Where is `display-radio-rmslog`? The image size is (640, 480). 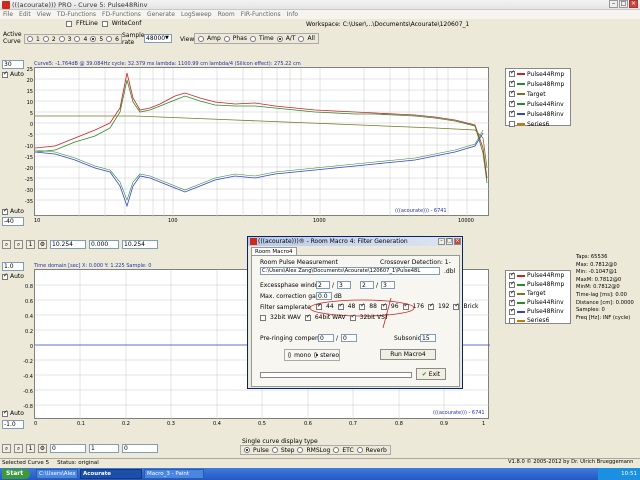
display-radio-rmslog is located at coordinates (300, 450).